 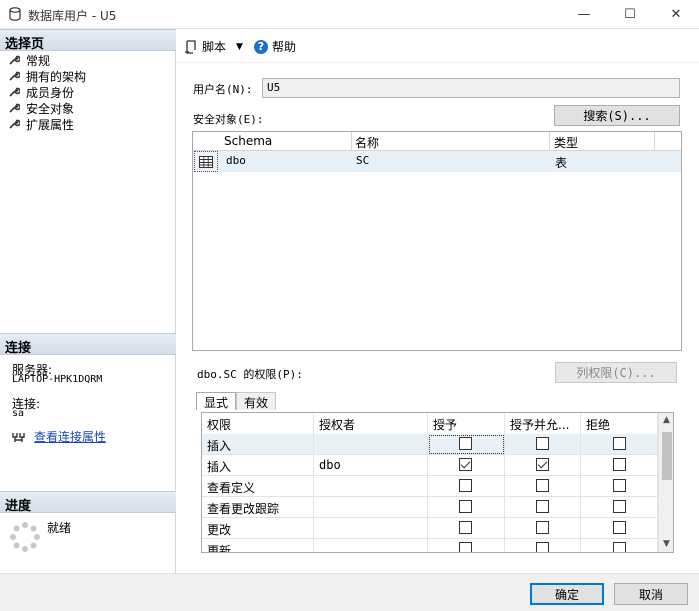 I want to click on progress-status: 就绪, so click(x=59, y=528).